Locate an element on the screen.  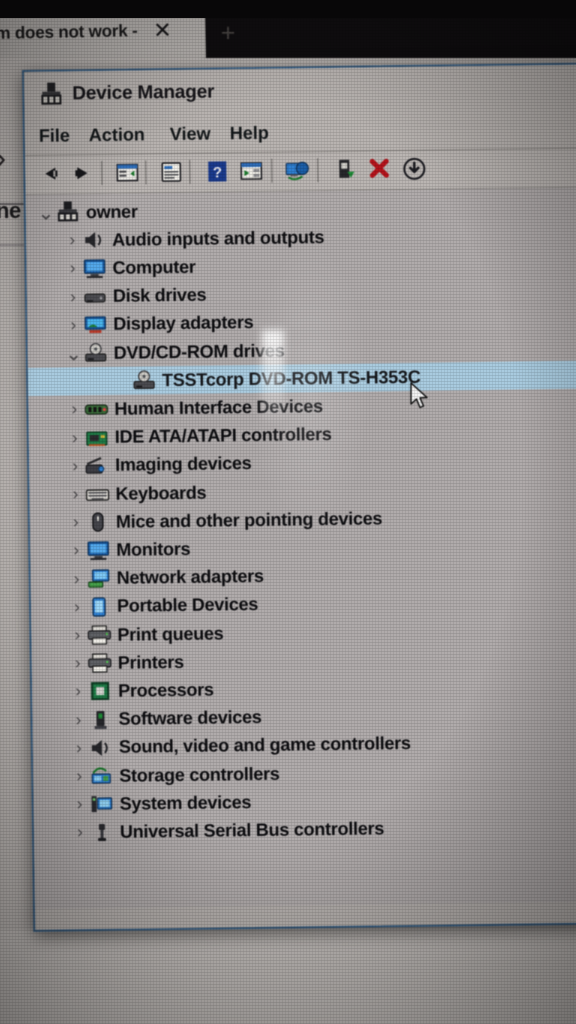
download-icon is located at coordinates (414, 169).